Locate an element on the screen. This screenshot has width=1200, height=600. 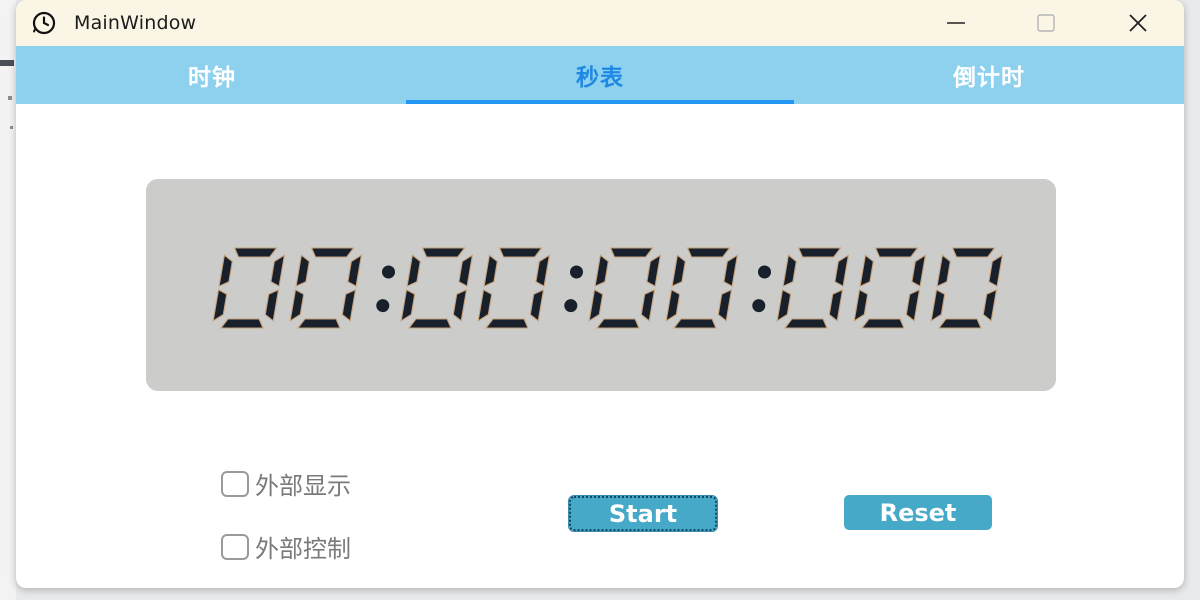
reset-button: Reset is located at coordinates (918, 512).